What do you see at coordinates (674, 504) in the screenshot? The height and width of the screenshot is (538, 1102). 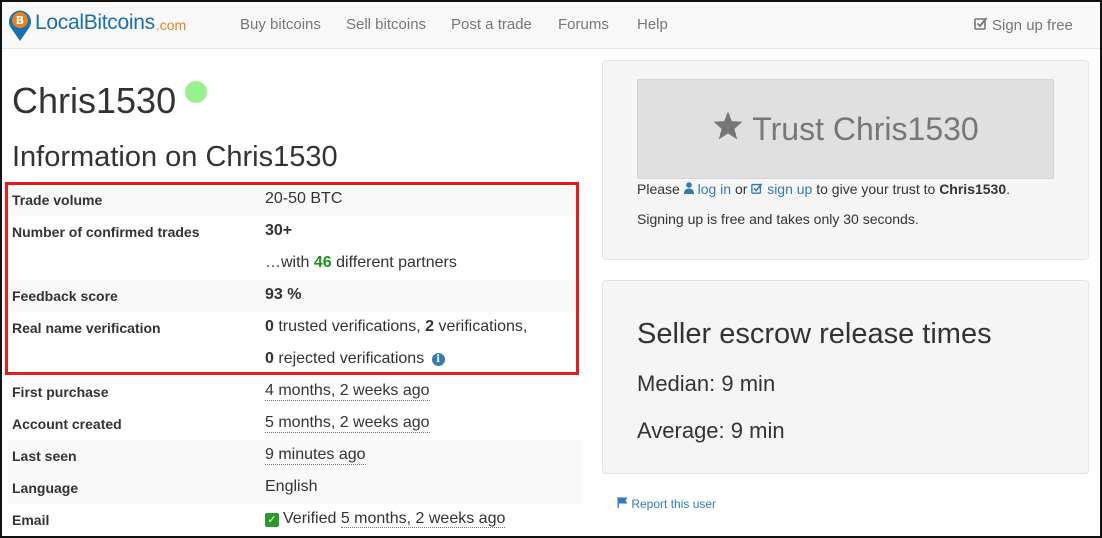 I see `report-user-label: Report this user` at bounding box center [674, 504].